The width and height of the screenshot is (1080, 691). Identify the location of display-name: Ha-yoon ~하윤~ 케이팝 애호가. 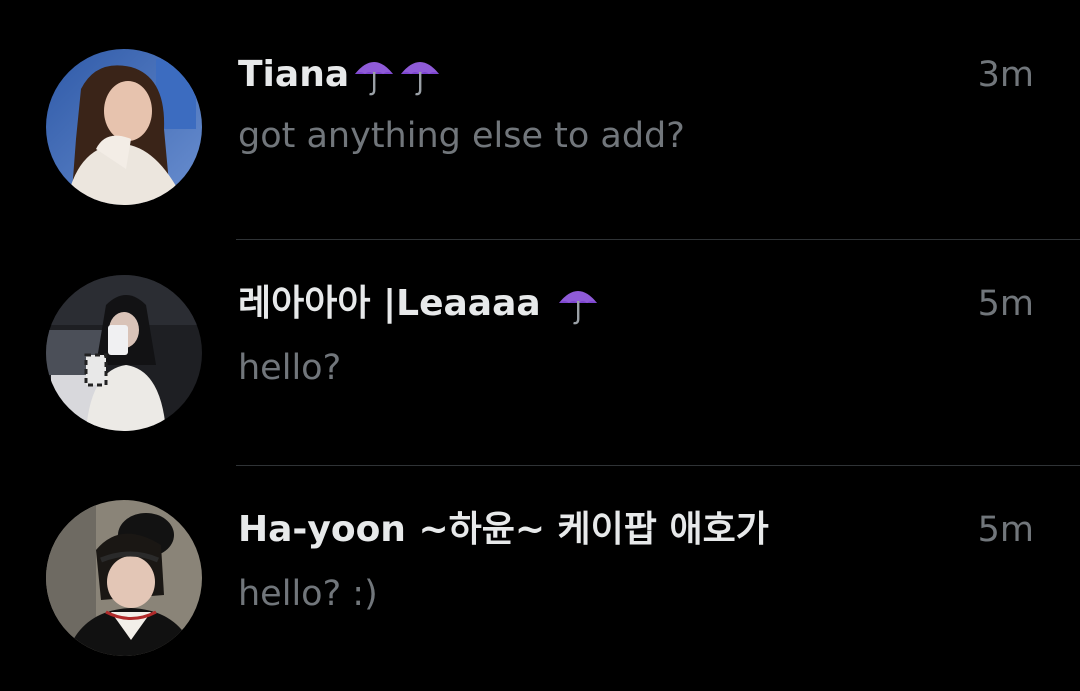
(503, 529).